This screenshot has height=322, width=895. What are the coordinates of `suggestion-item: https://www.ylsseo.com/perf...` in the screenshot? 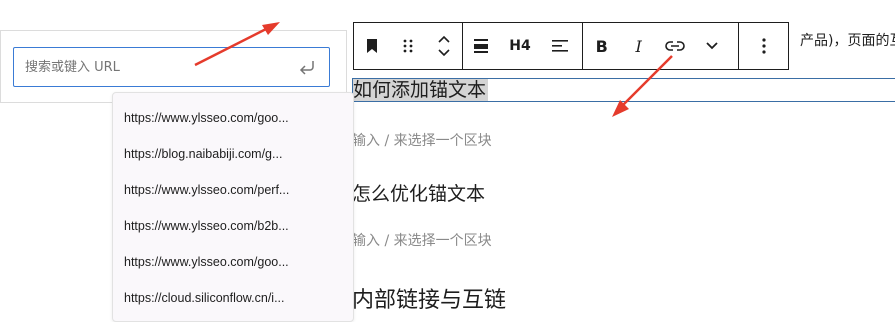 It's located at (224, 190).